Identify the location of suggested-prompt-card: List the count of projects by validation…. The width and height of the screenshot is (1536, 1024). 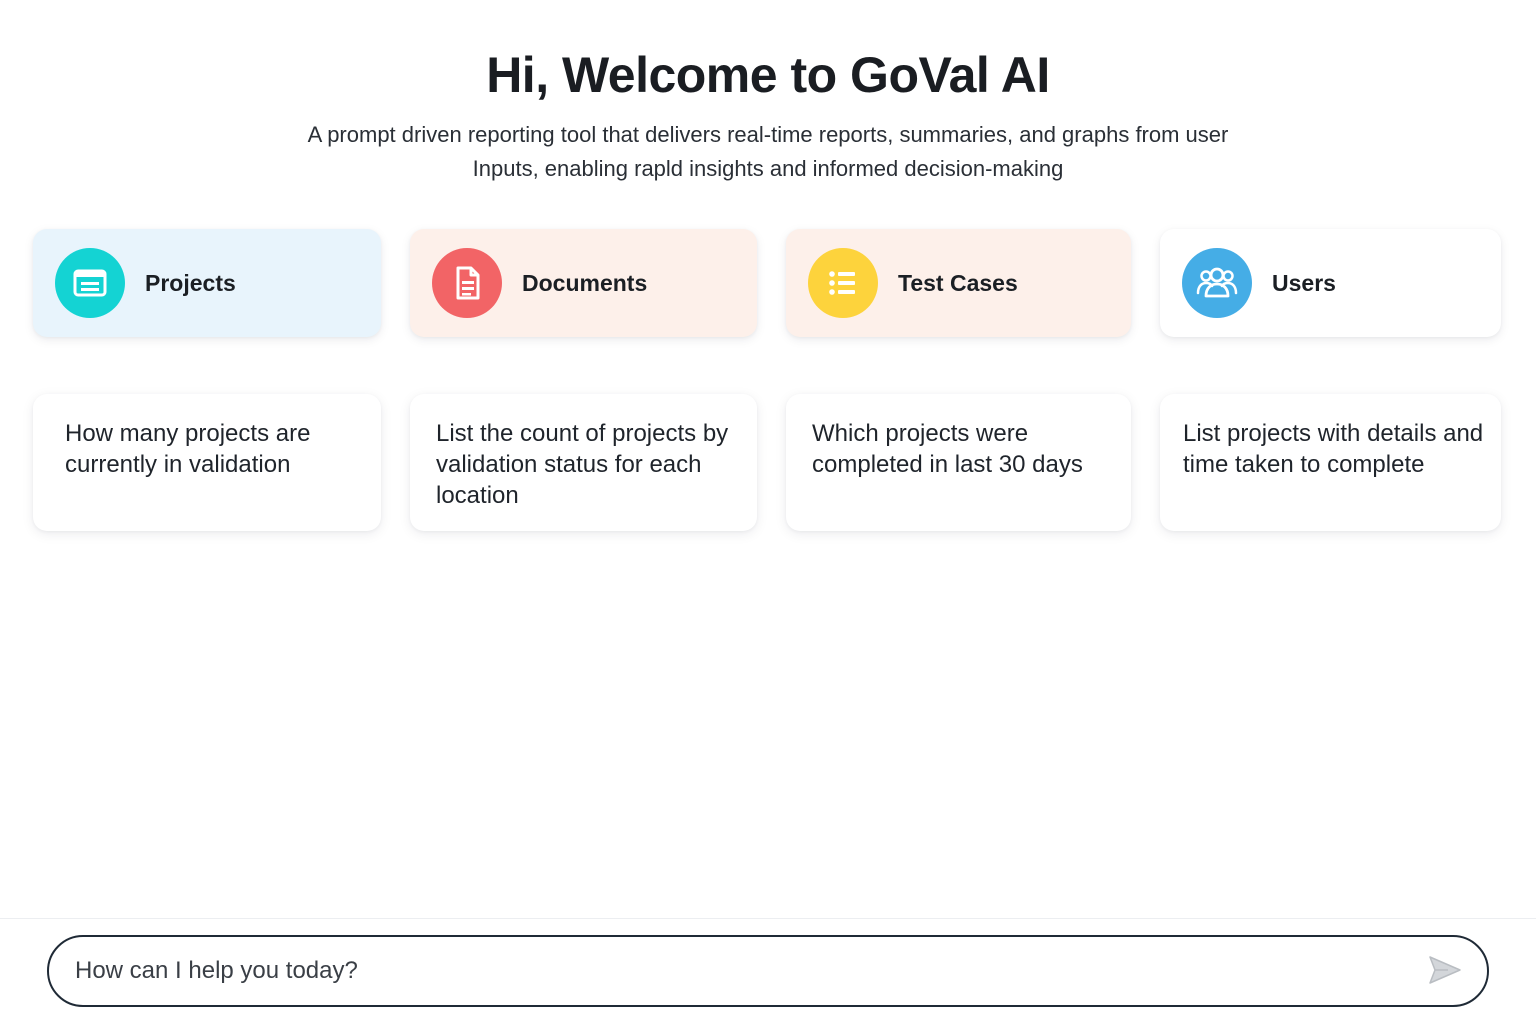
(583, 462).